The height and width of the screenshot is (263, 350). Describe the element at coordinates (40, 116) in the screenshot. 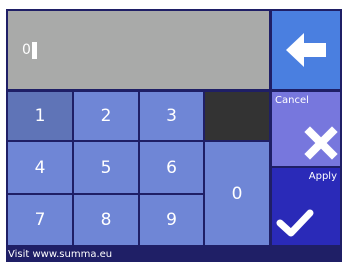

I see `key-1: 1` at that location.